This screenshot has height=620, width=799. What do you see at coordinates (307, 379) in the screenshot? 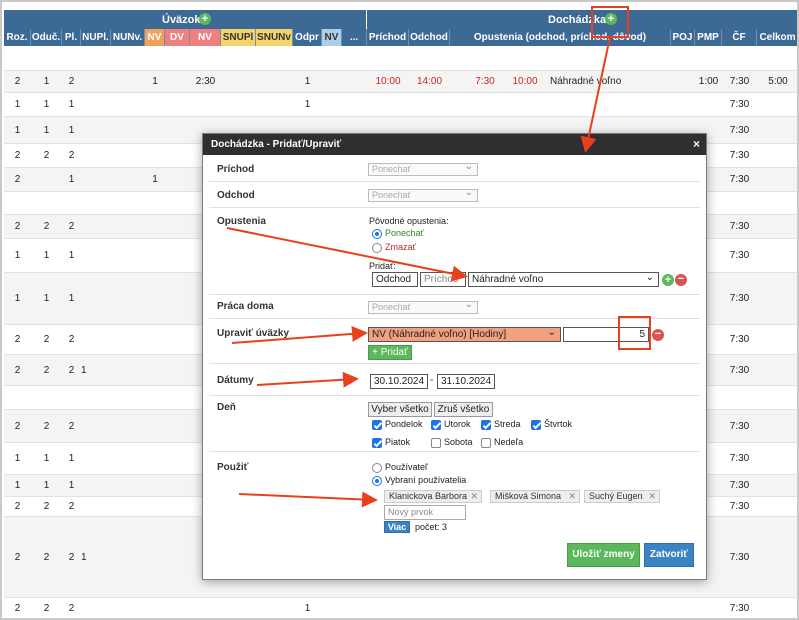
I see `annotation-arrow-datumy` at bounding box center [307, 379].